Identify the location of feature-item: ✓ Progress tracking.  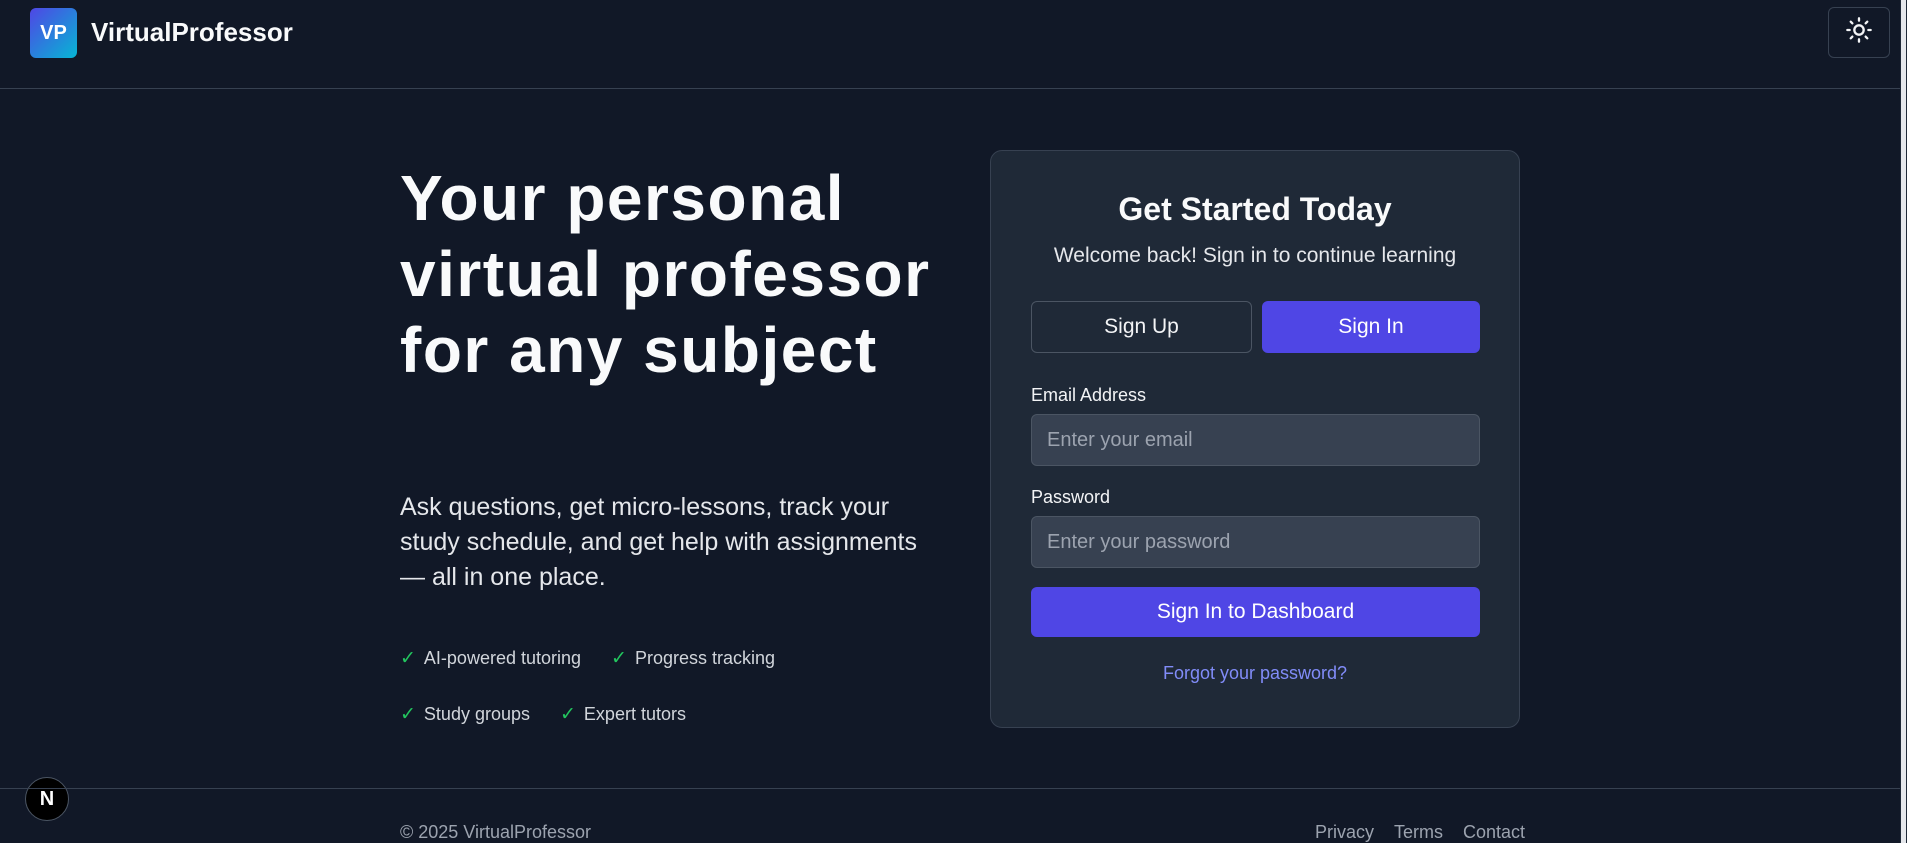
(693, 658).